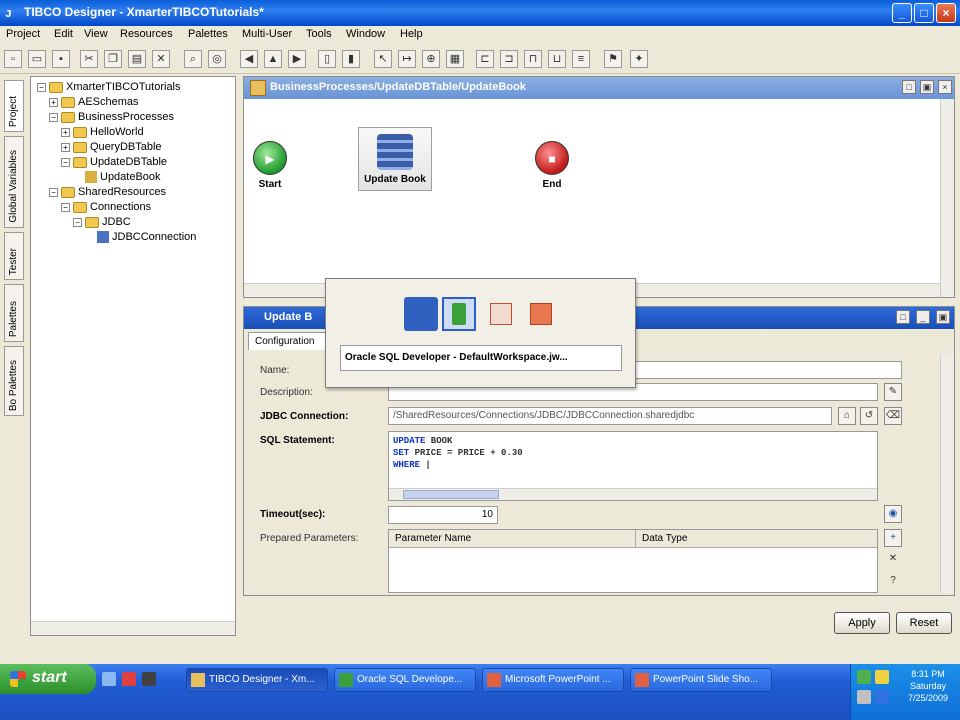 Image resolution: width=960 pixels, height=720 pixels. I want to click on page-icon: ▮, so click(351, 59).